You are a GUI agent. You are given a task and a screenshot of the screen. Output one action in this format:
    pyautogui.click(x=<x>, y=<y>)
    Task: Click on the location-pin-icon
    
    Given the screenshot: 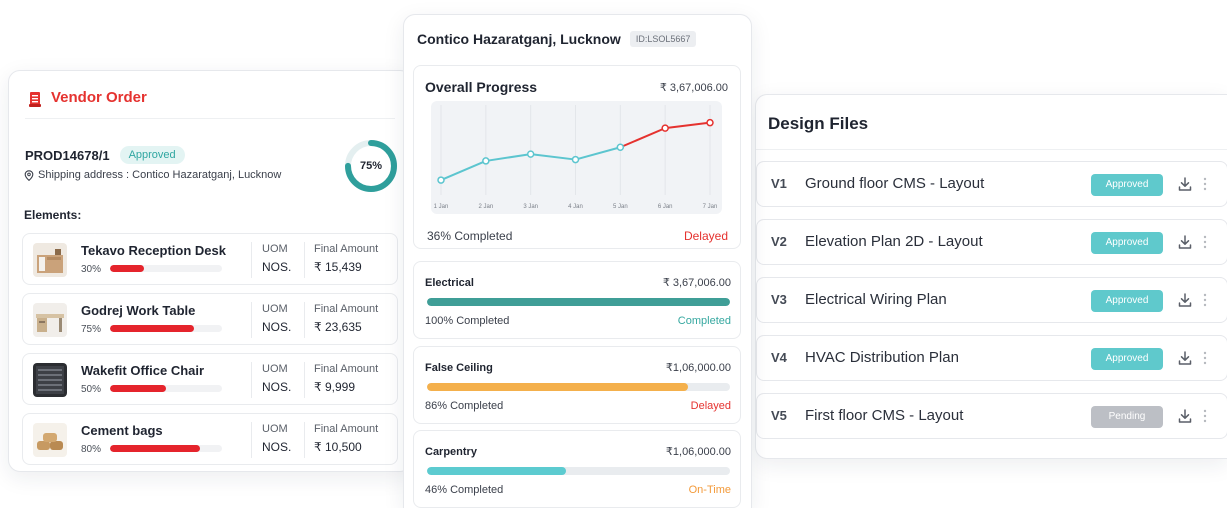 What is the action you would take?
    pyautogui.click(x=29, y=175)
    